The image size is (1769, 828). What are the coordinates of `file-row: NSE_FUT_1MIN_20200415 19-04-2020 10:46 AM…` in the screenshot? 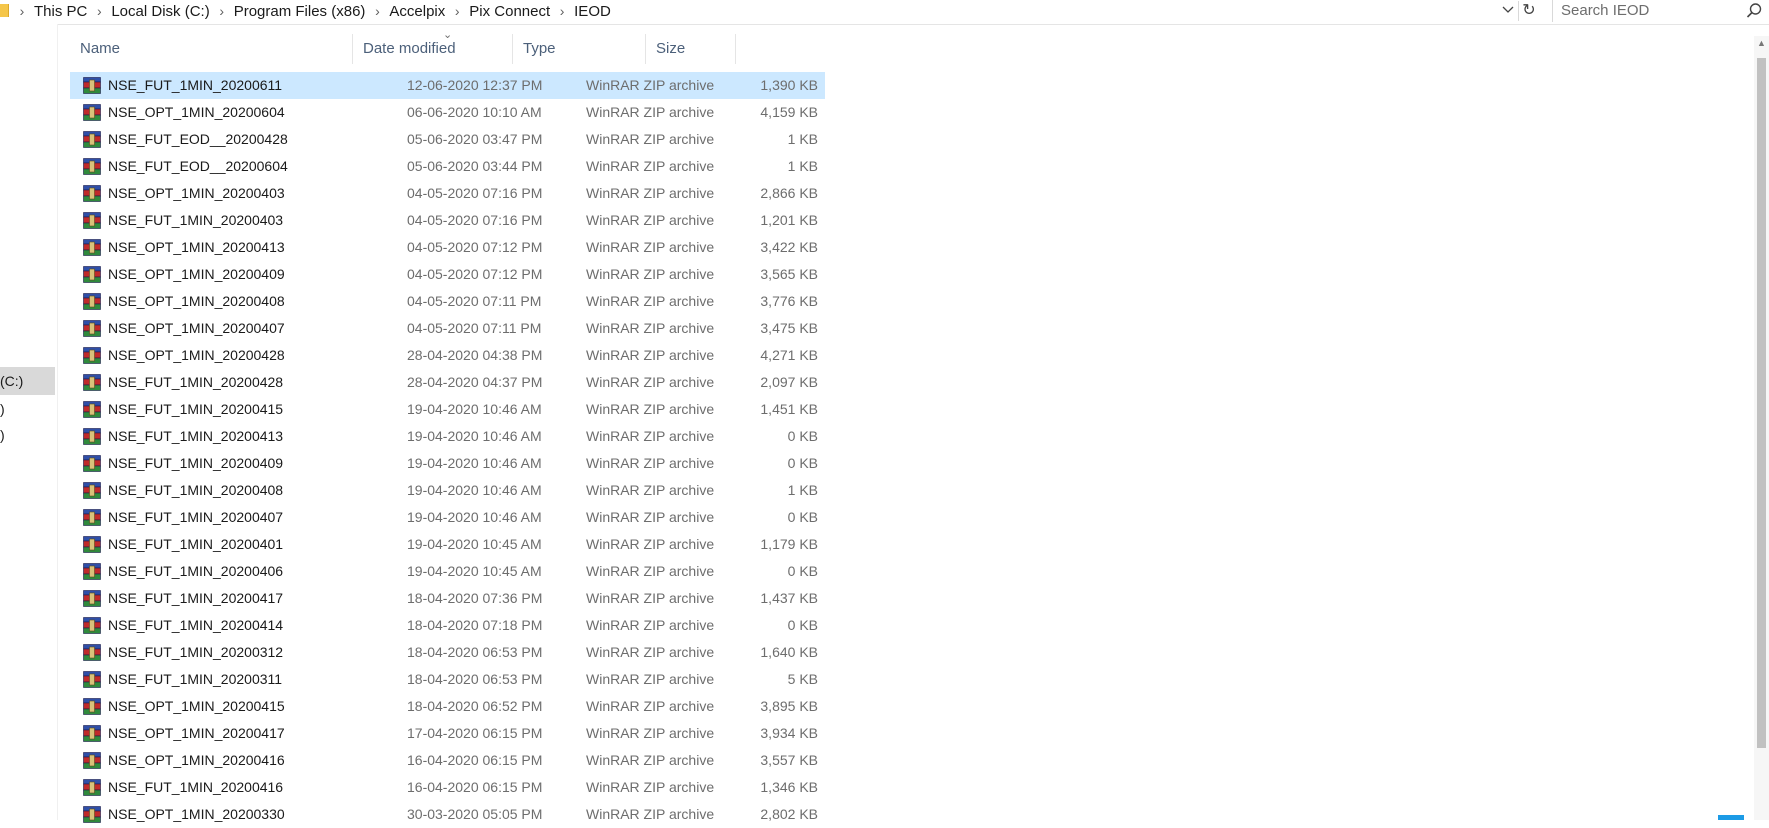 It's located at (447, 409).